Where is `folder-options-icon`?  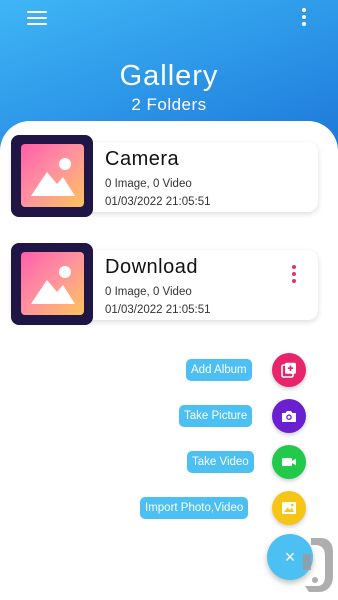 folder-options-icon is located at coordinates (294, 274).